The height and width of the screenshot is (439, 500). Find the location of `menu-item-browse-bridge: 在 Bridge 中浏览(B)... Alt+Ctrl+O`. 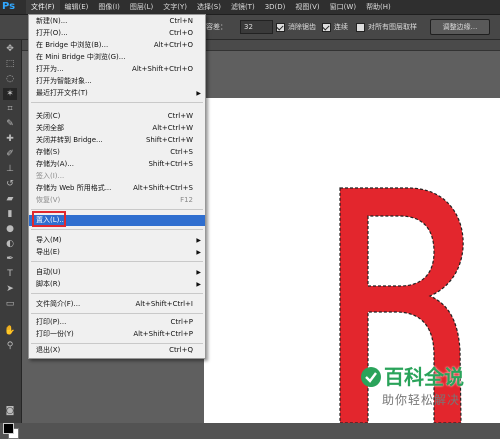

menu-item-browse-bridge: 在 Bridge 中浏览(B)... Alt+Ctrl+O is located at coordinates (117, 45).